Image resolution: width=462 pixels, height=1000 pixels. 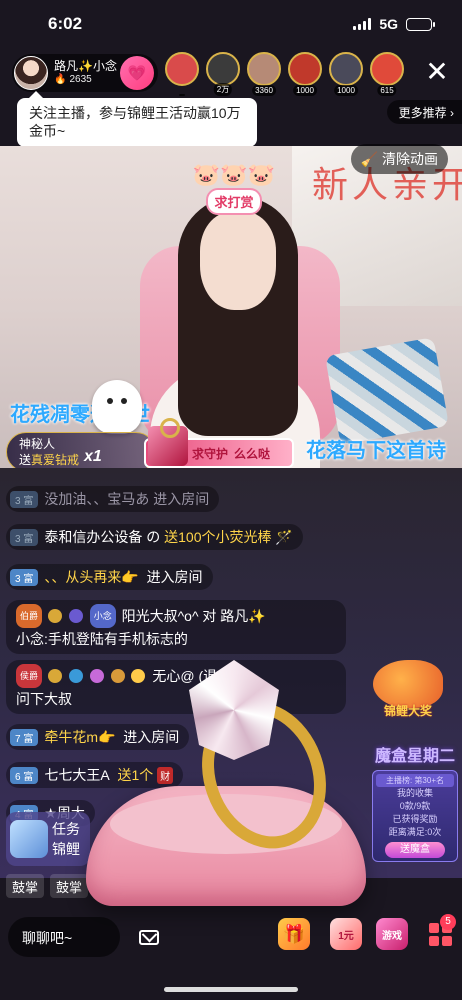 What do you see at coordinates (117, 407) in the screenshot?
I see `robot-mascot-icon` at bounding box center [117, 407].